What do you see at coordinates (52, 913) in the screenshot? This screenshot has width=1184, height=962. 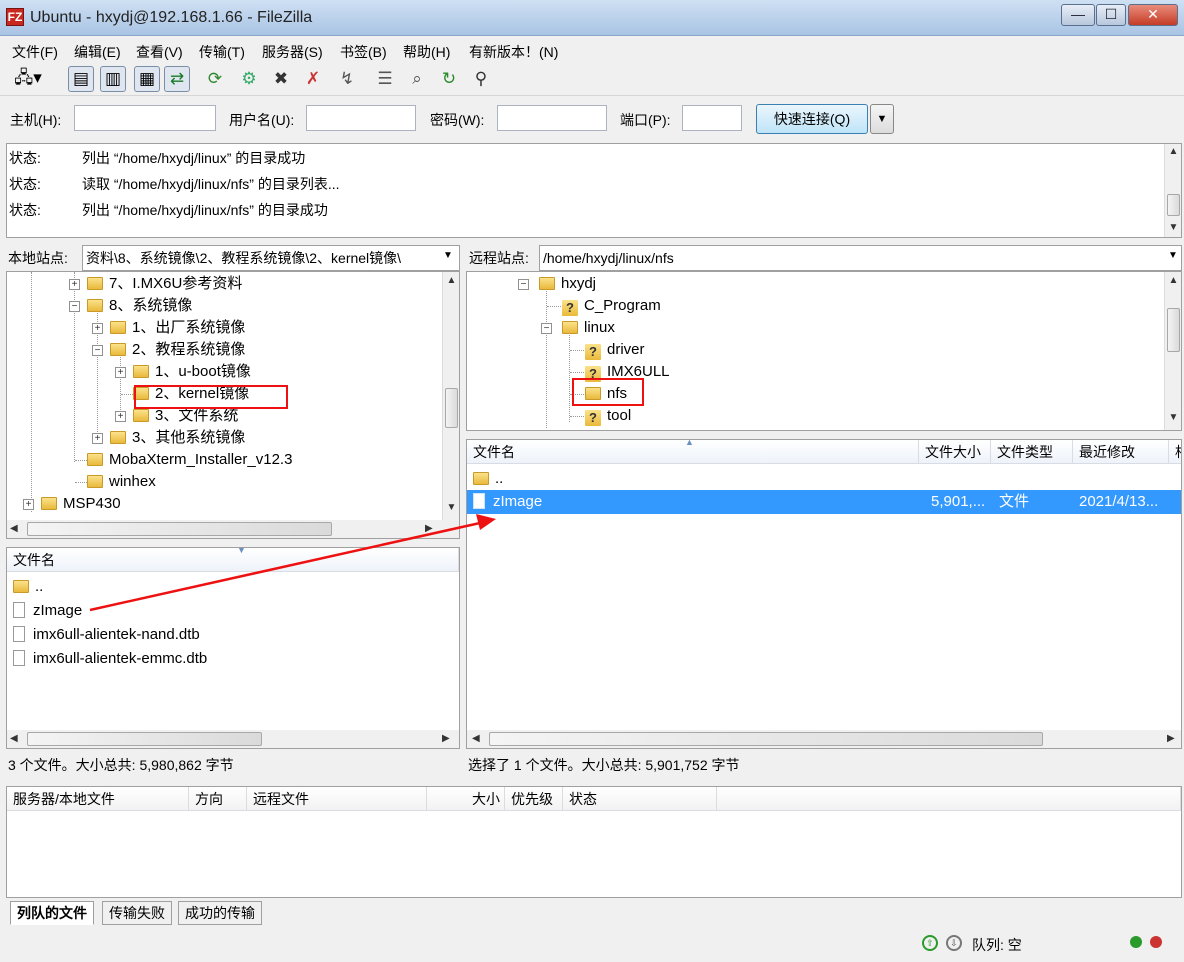 I see `tab-queued-files: 列队的文件` at bounding box center [52, 913].